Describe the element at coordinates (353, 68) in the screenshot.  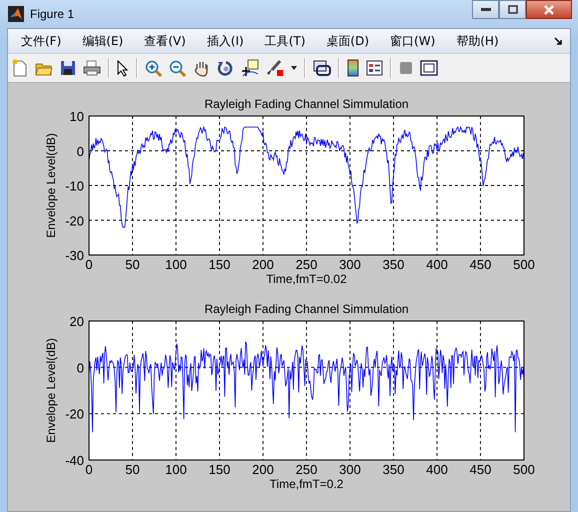
I see `colorbar-icon` at that location.